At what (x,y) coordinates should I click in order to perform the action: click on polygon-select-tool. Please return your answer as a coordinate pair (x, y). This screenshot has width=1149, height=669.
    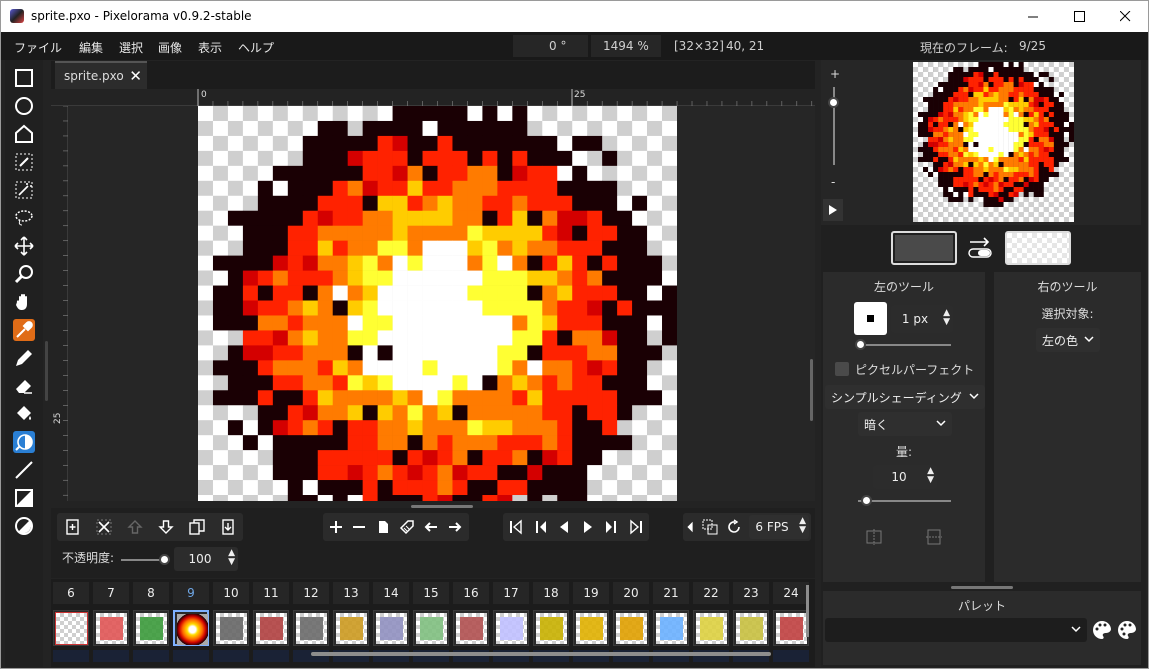
    Looking at the image, I should click on (24, 134).